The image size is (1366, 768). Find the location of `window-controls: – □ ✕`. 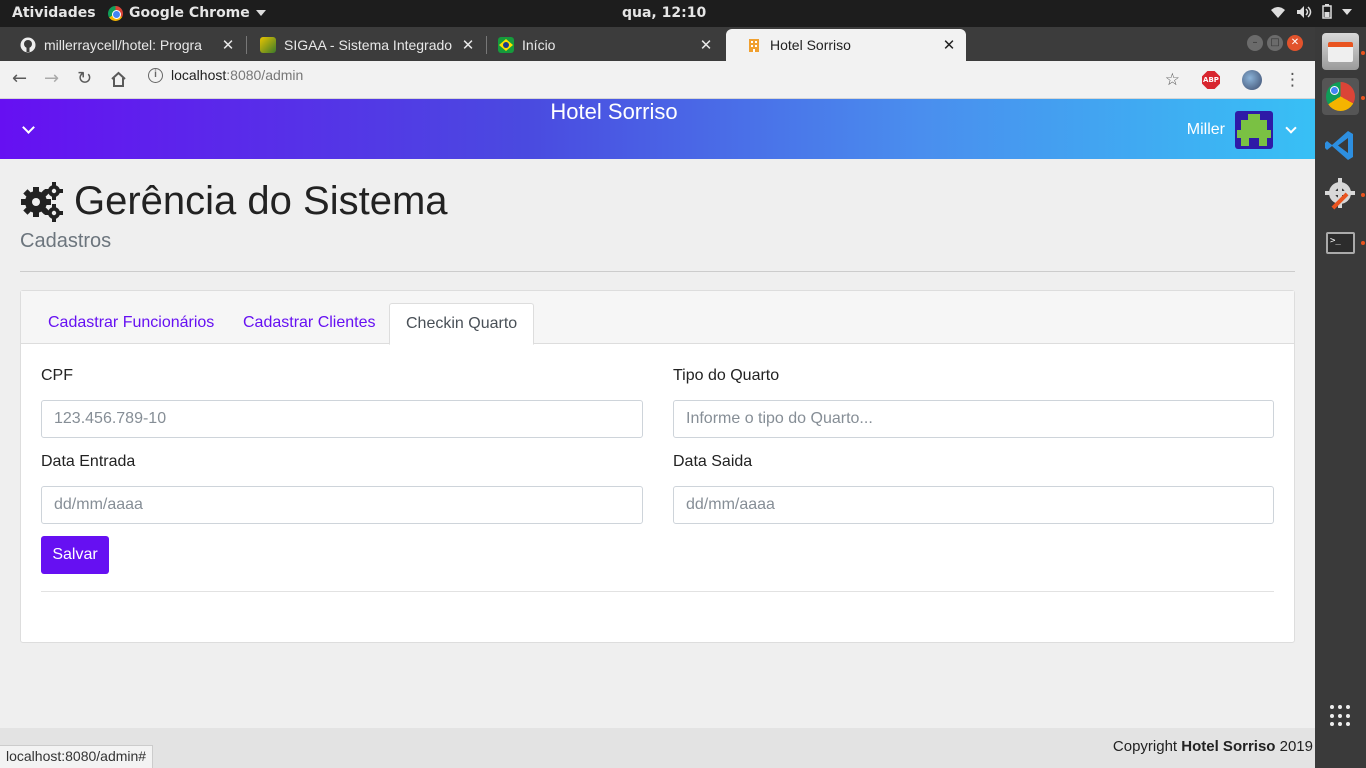

window-controls: – □ ✕ is located at coordinates (1275, 43).